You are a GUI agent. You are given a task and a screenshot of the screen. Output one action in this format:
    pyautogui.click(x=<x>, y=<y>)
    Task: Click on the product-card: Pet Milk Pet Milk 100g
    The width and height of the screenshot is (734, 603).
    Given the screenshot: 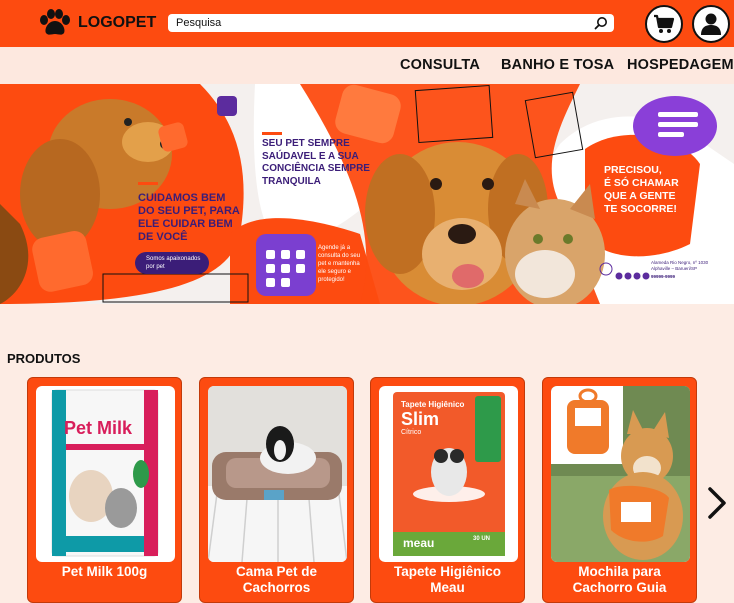 What is the action you would take?
    pyautogui.click(x=104, y=490)
    